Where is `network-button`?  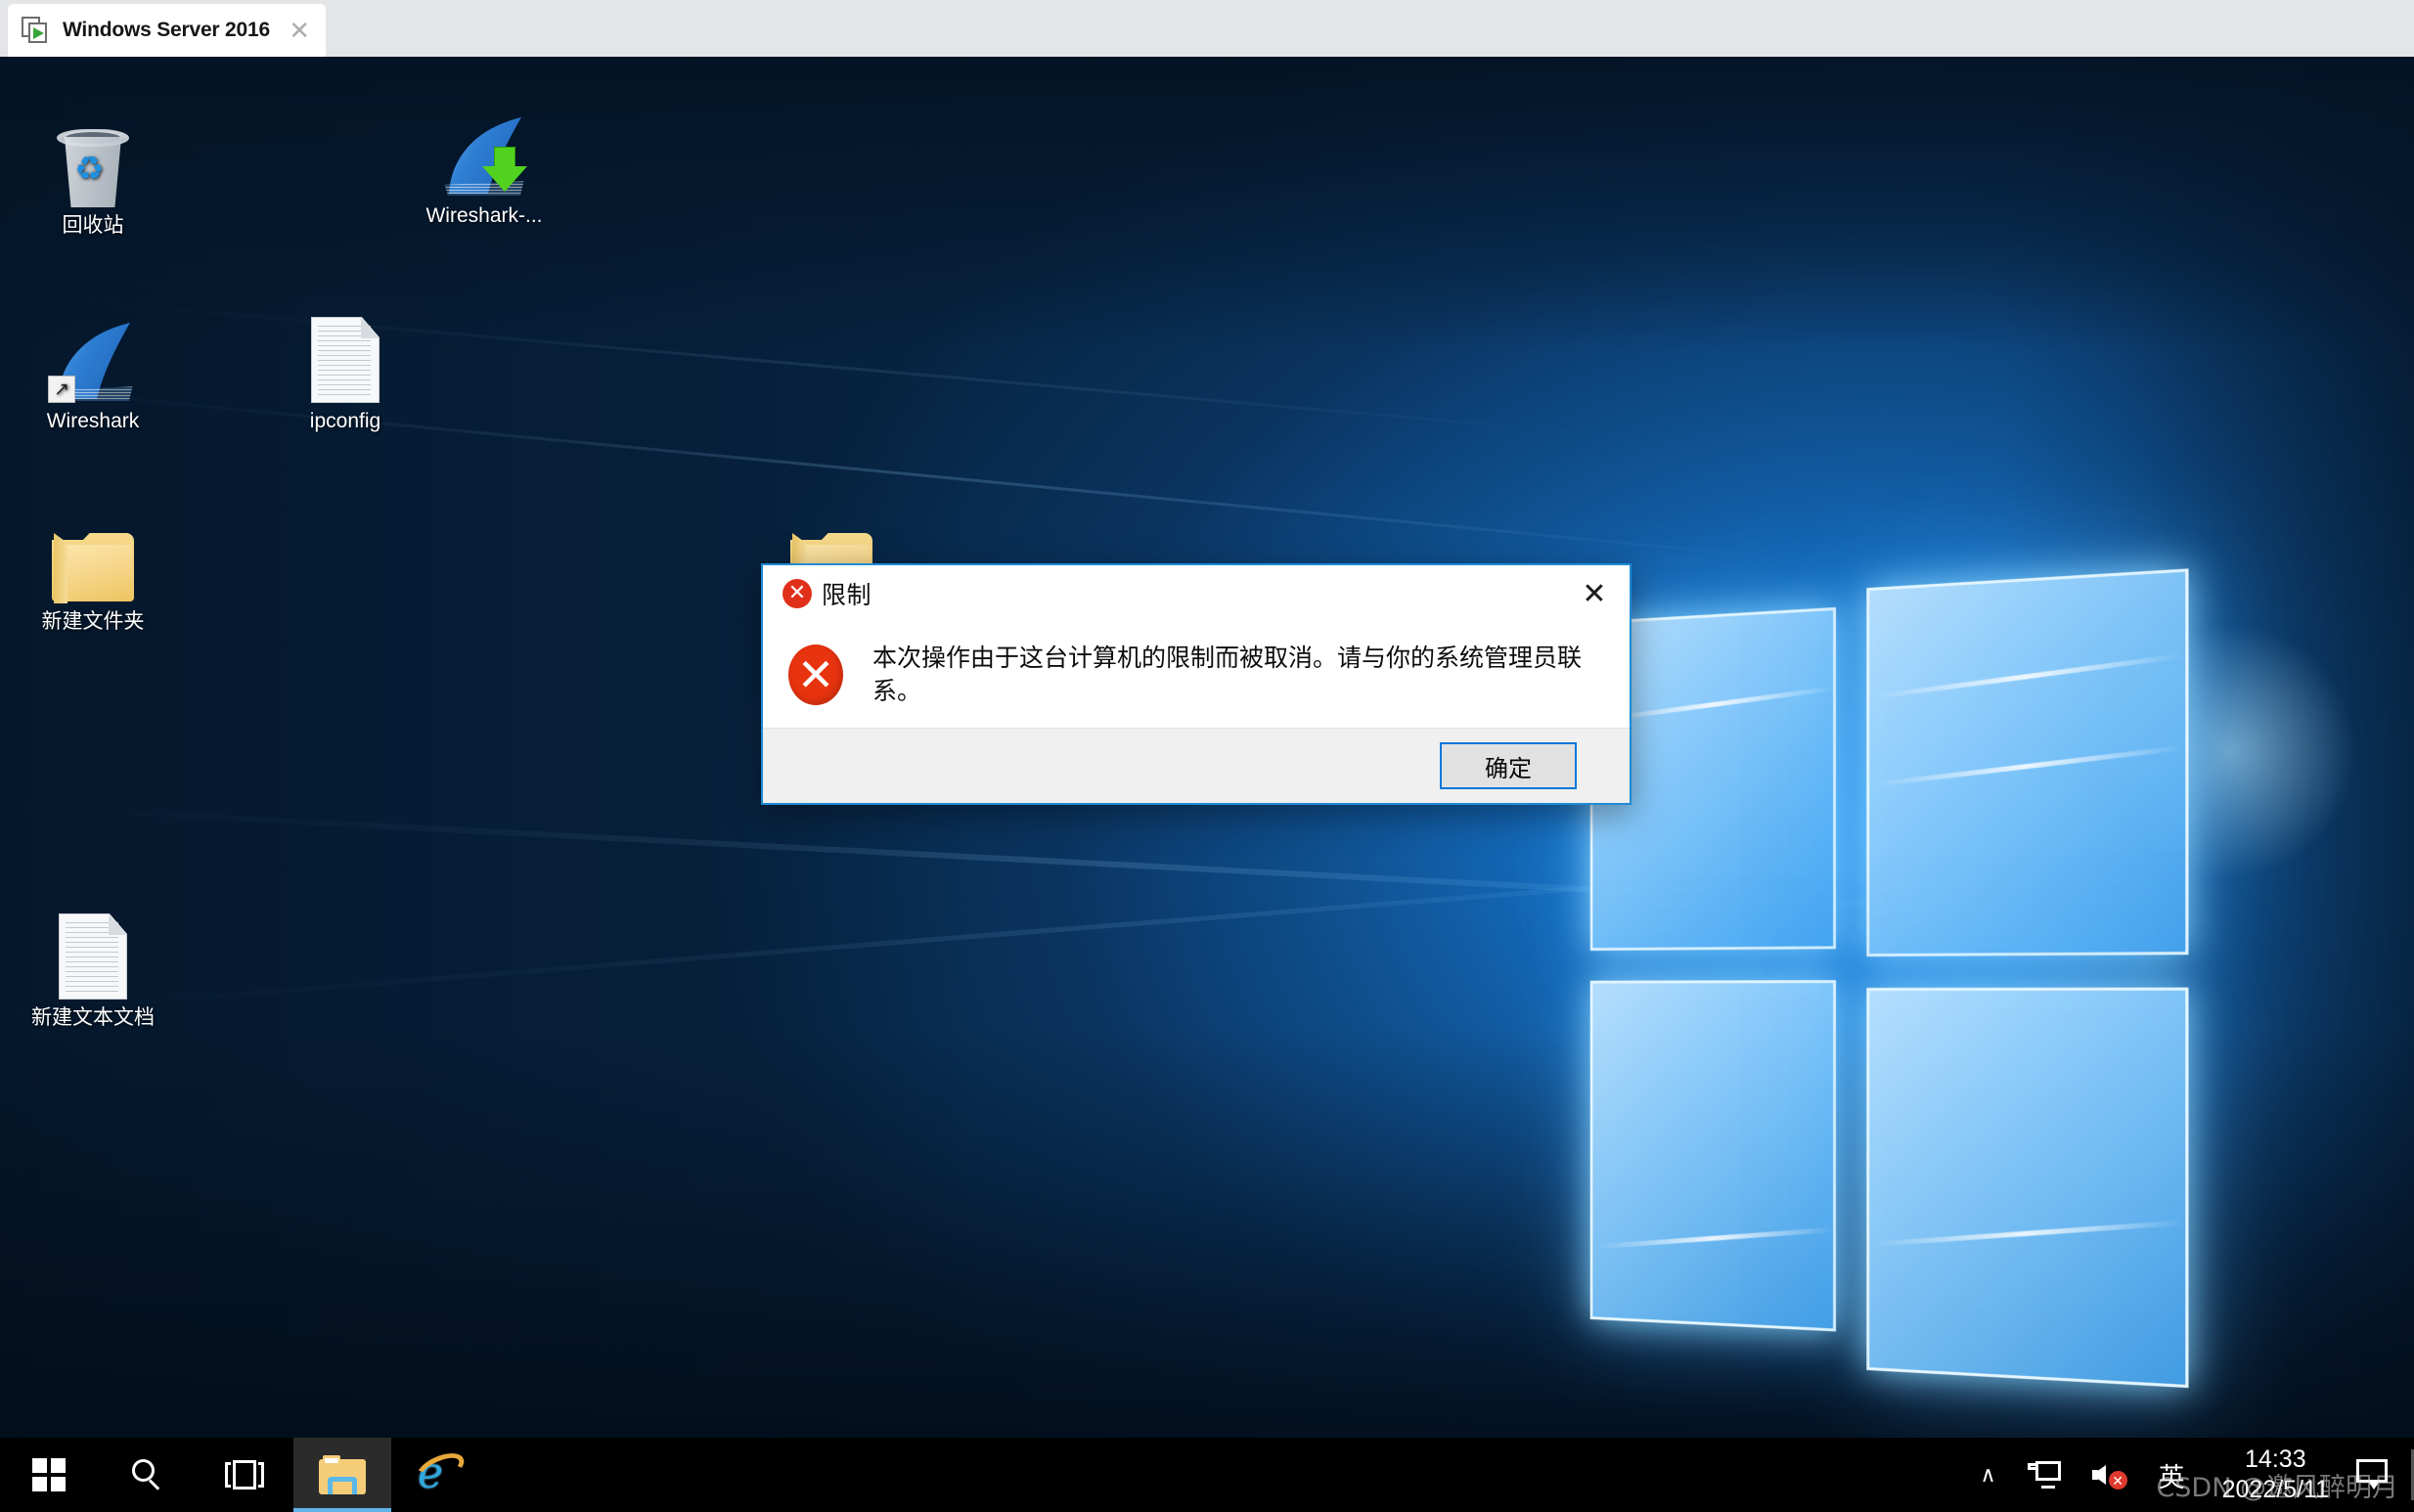
network-button is located at coordinates (2044, 1475).